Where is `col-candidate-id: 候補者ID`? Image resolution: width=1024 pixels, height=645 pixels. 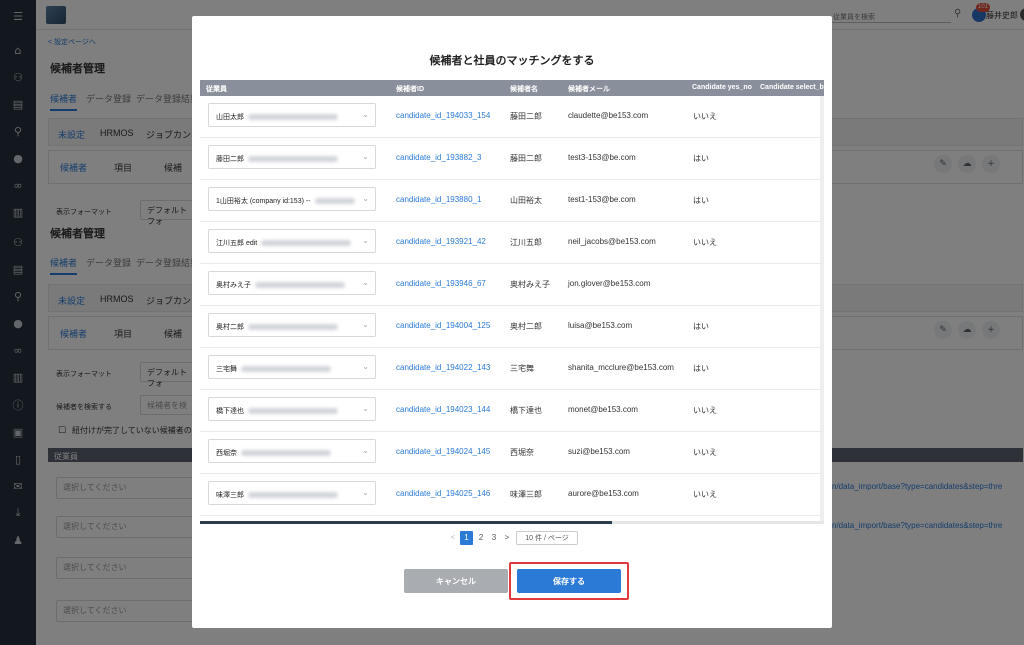
col-candidate-id: 候補者ID is located at coordinates (410, 89).